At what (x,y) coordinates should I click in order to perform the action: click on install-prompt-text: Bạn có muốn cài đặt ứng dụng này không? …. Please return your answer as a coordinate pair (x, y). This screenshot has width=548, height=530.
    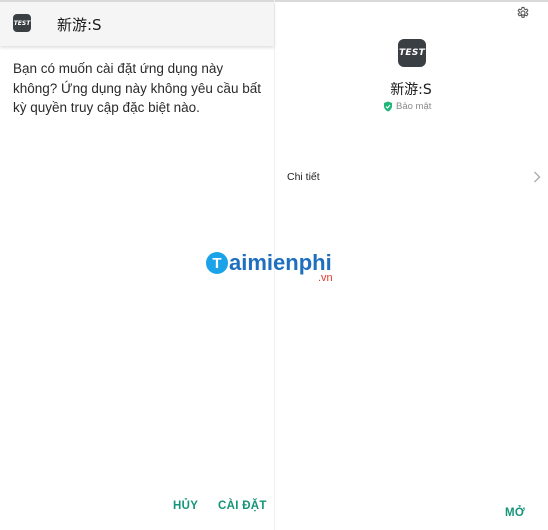
    Looking at the image, I should click on (137, 88).